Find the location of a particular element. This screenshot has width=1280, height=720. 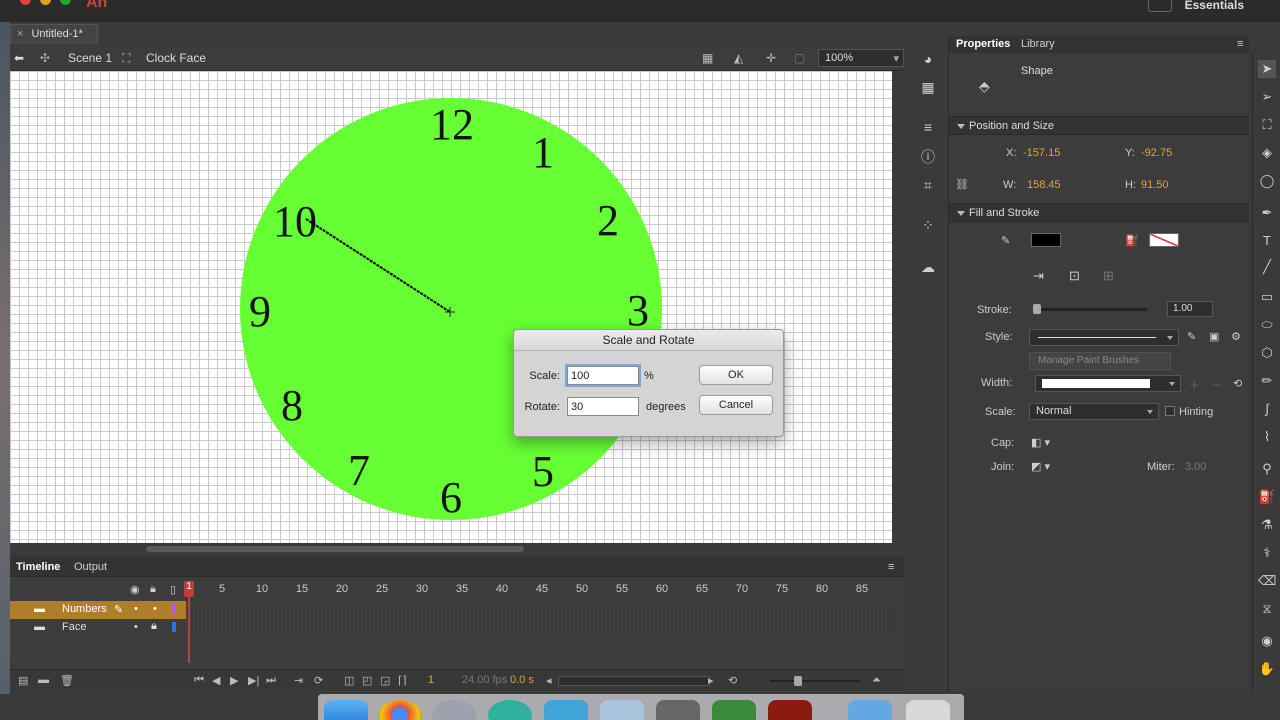

tab-timeline: Timeline is located at coordinates (38, 567).